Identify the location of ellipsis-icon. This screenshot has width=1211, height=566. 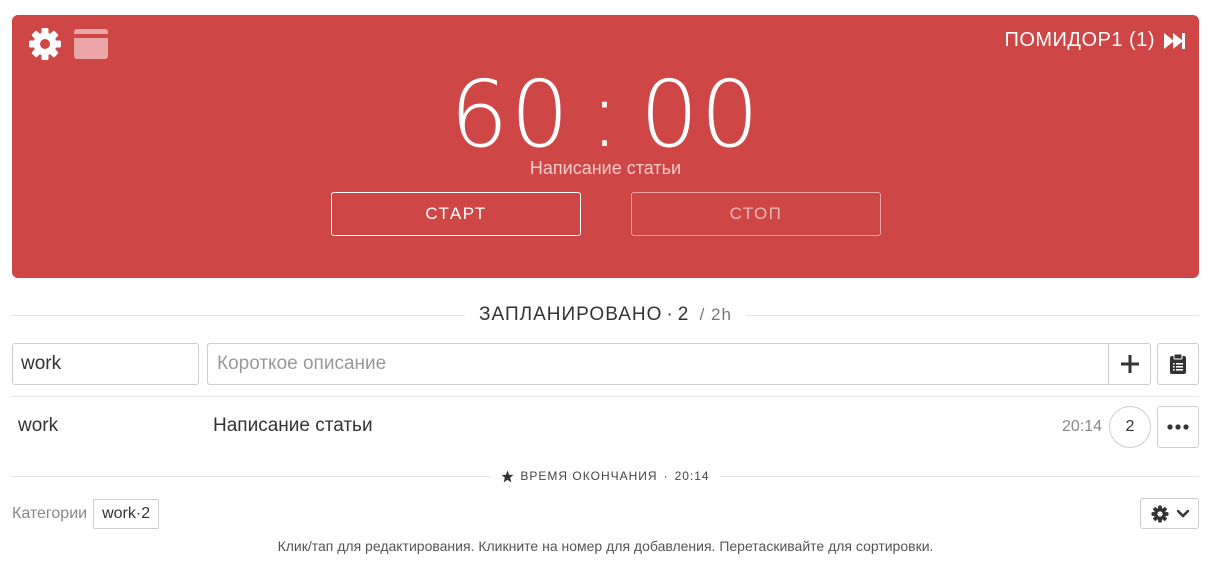
(1178, 427).